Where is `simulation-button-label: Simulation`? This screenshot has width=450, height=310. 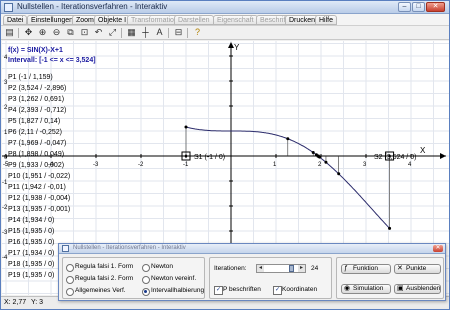
simulation-button-label: Simulation is located at coordinates (368, 288).